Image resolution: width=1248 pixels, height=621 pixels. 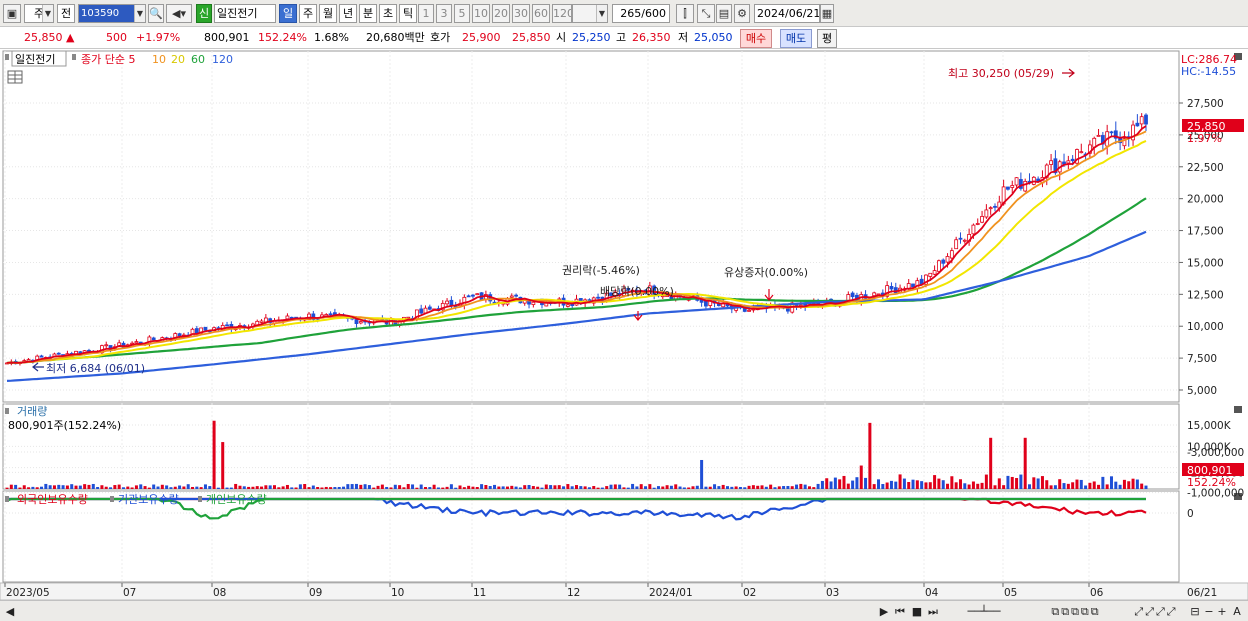 I want to click on market-type-select: 주 ▼, so click(x=39, y=13).